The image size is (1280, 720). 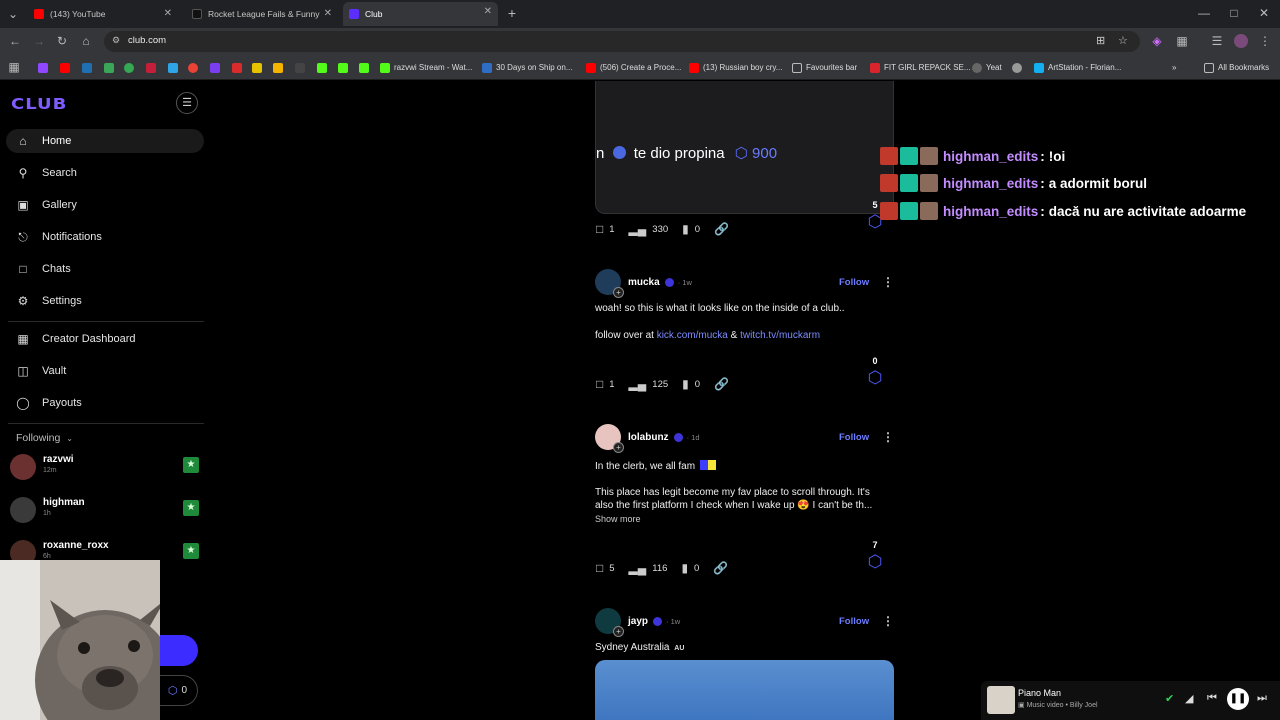 What do you see at coordinates (744, 147) in the screenshot?
I see `post-media-card: n te dio propina ⬡ 900` at bounding box center [744, 147].